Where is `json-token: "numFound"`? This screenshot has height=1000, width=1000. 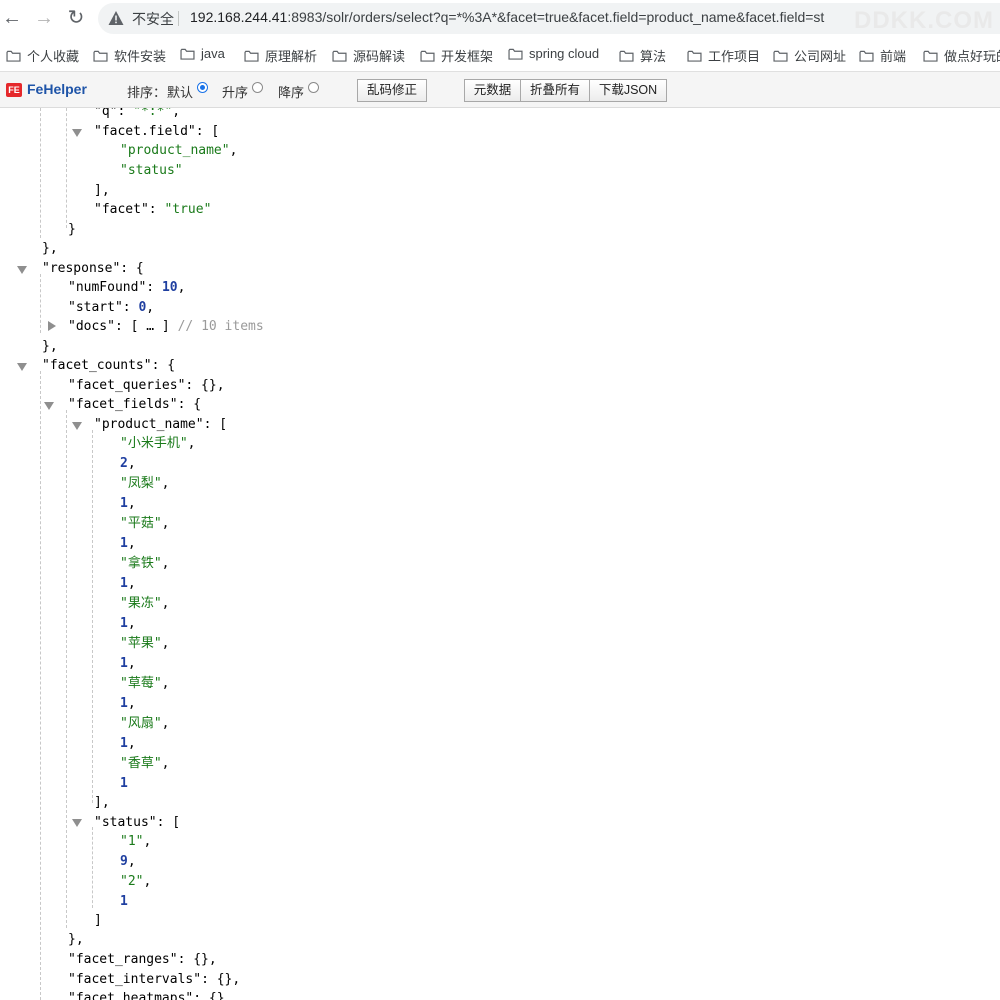 json-token: "numFound" is located at coordinates (107, 287).